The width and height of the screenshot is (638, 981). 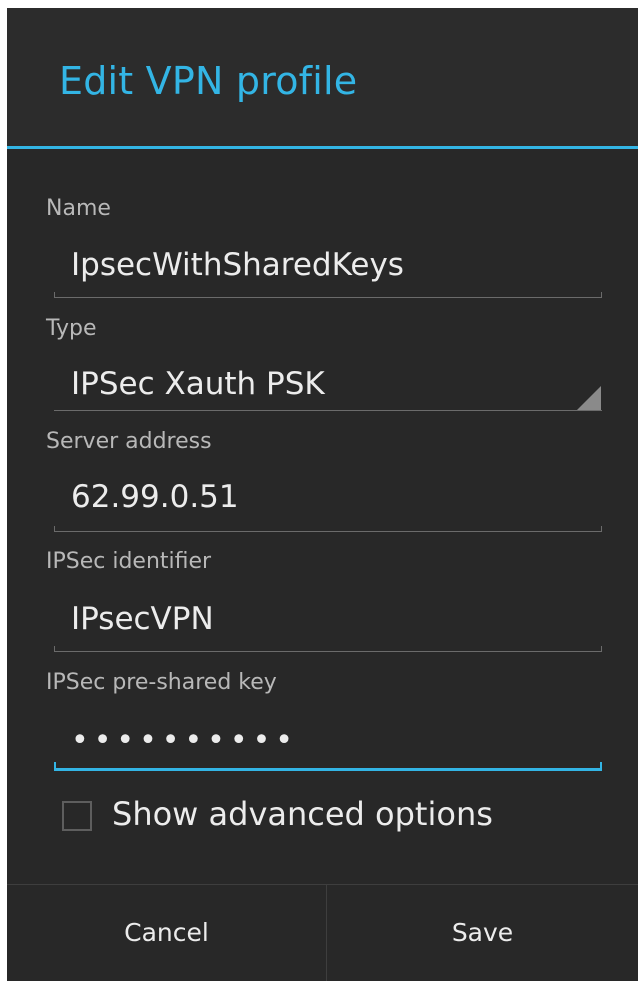 I want to click on ipsec-identifier-underline, so click(x=328, y=648).